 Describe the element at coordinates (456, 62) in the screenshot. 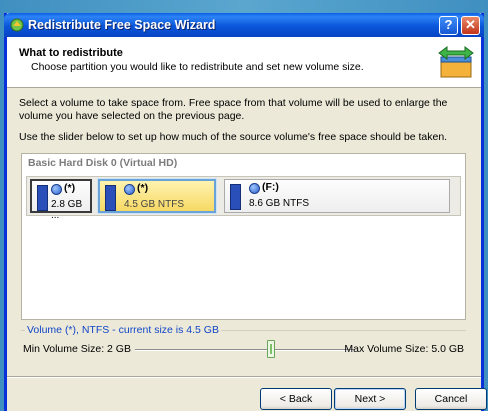

I see `redistribute-arrows-icon` at that location.